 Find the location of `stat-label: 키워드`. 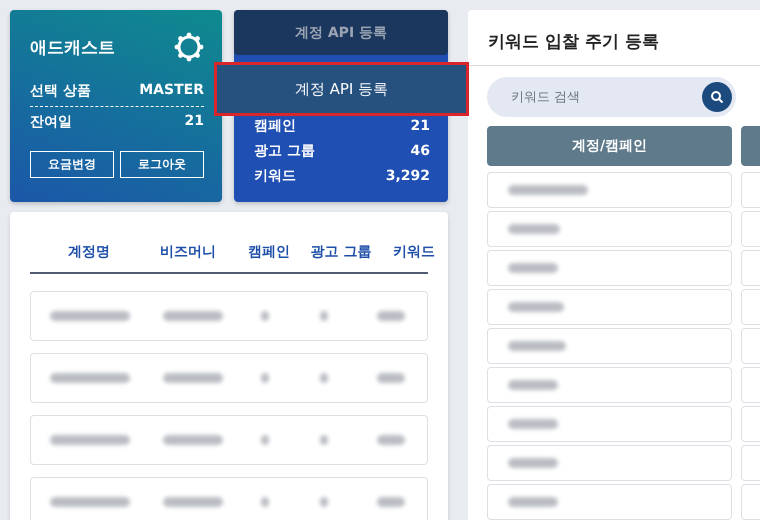

stat-label: 키워드 is located at coordinates (275, 175).